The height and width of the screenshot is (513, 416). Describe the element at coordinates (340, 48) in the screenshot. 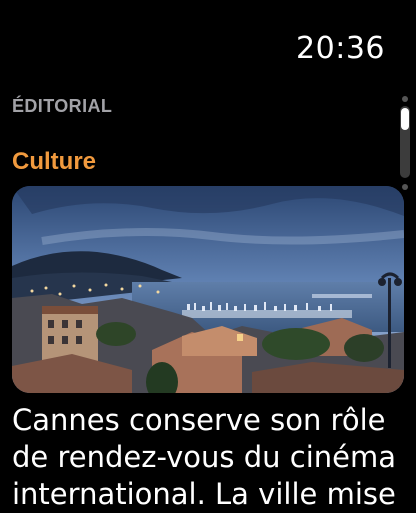

I see `status-time: 20:36` at that location.